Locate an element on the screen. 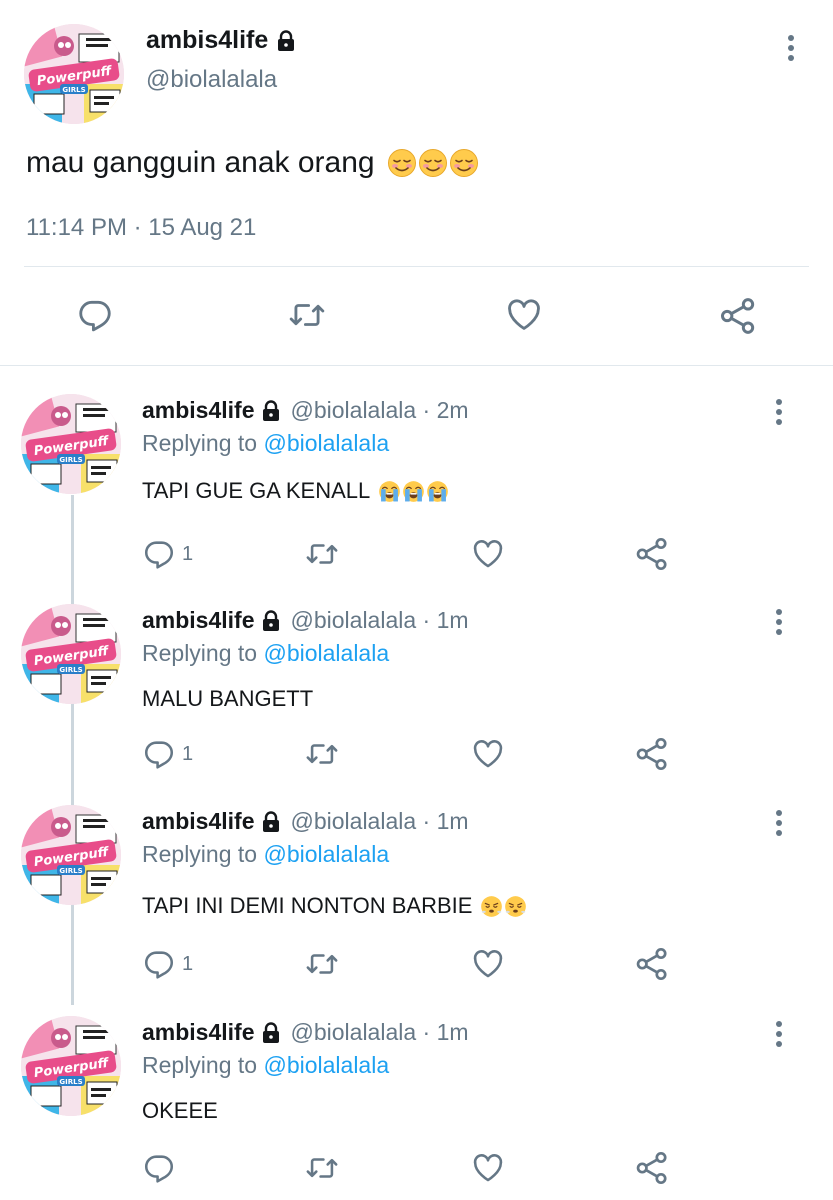 The height and width of the screenshot is (1200, 833). tweet-text: OKEEE is located at coordinates (180, 1111).